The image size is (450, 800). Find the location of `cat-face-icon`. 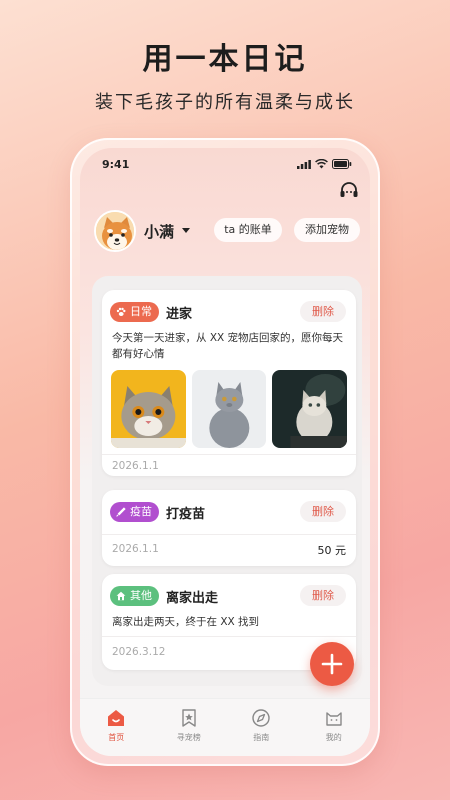

cat-face-icon is located at coordinates (334, 719).